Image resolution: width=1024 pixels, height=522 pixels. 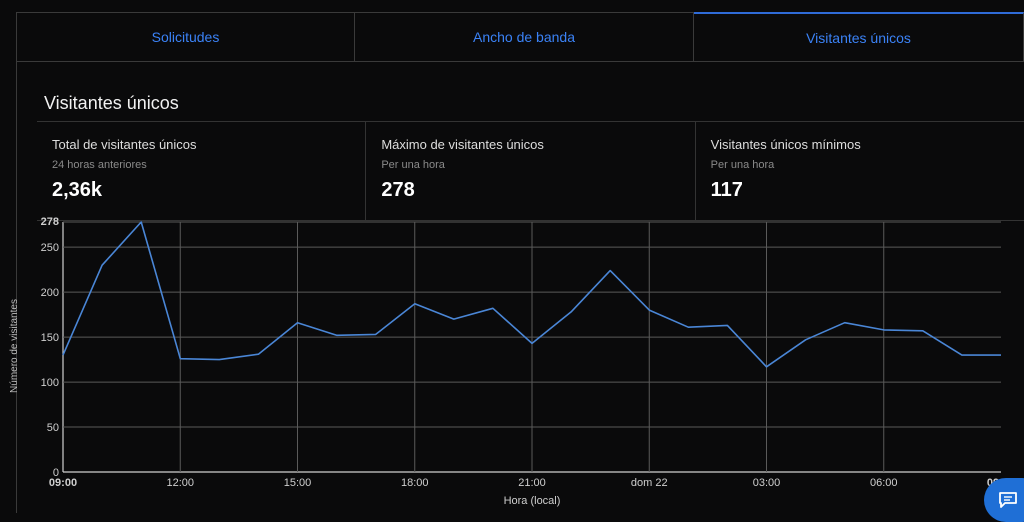 What do you see at coordinates (415, 483) in the screenshot?
I see `x-tick-label: 18:00` at bounding box center [415, 483].